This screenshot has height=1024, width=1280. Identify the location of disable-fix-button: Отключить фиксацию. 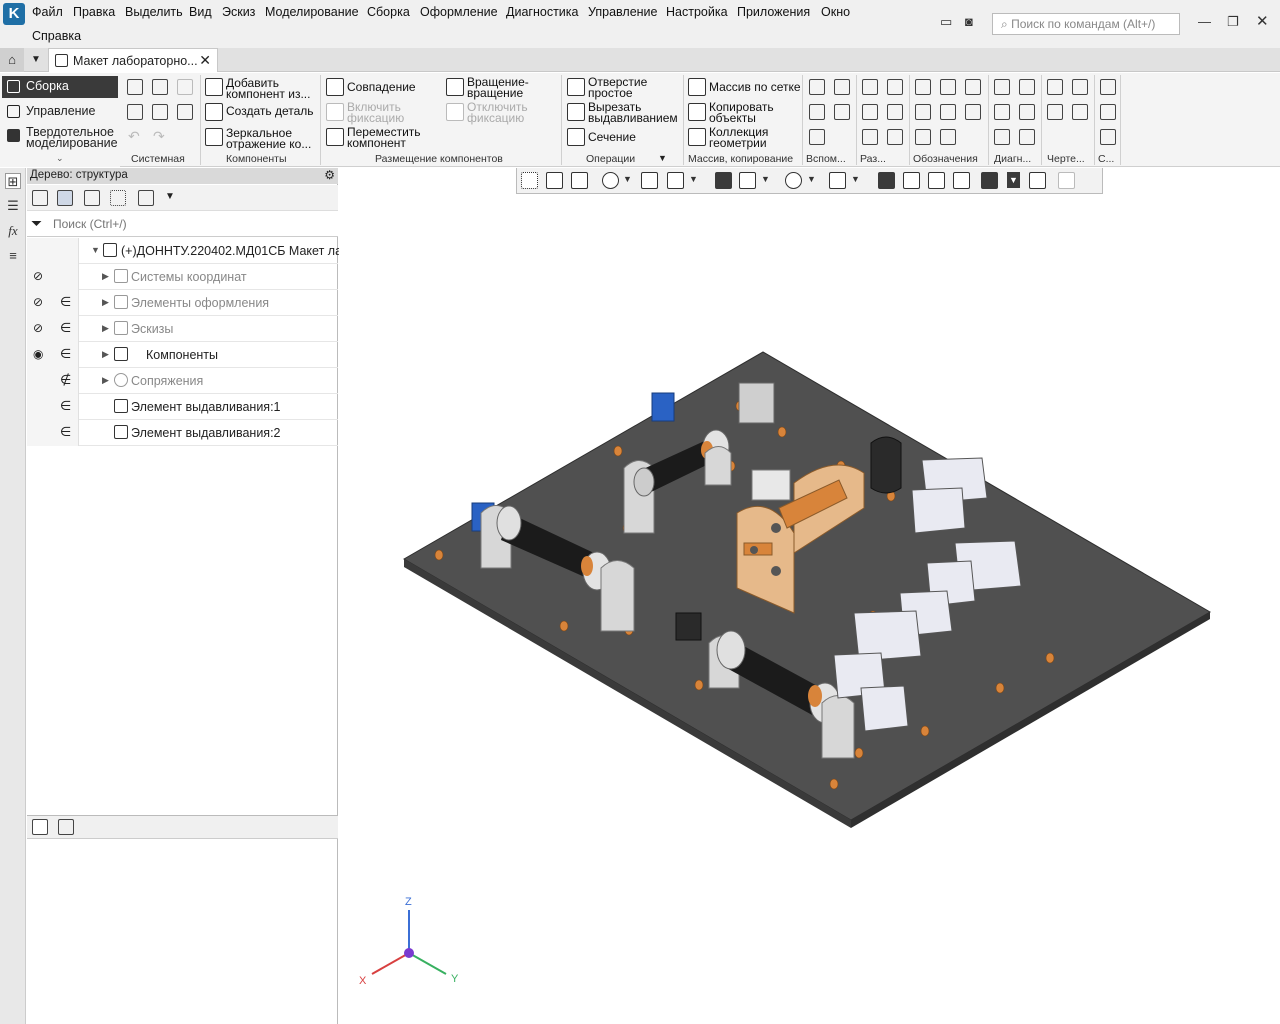
(507, 112).